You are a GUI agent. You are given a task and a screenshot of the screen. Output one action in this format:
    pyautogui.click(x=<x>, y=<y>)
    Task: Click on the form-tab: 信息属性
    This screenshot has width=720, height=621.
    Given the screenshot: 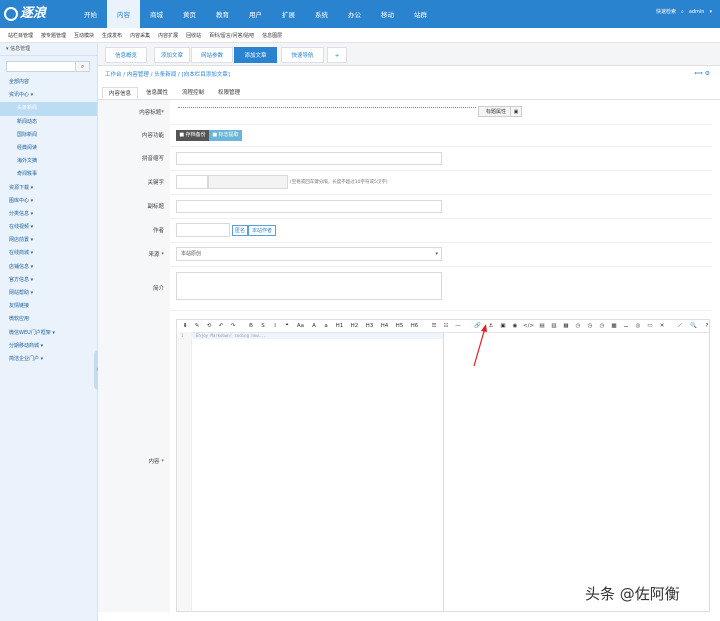 What is the action you would take?
    pyautogui.click(x=157, y=93)
    